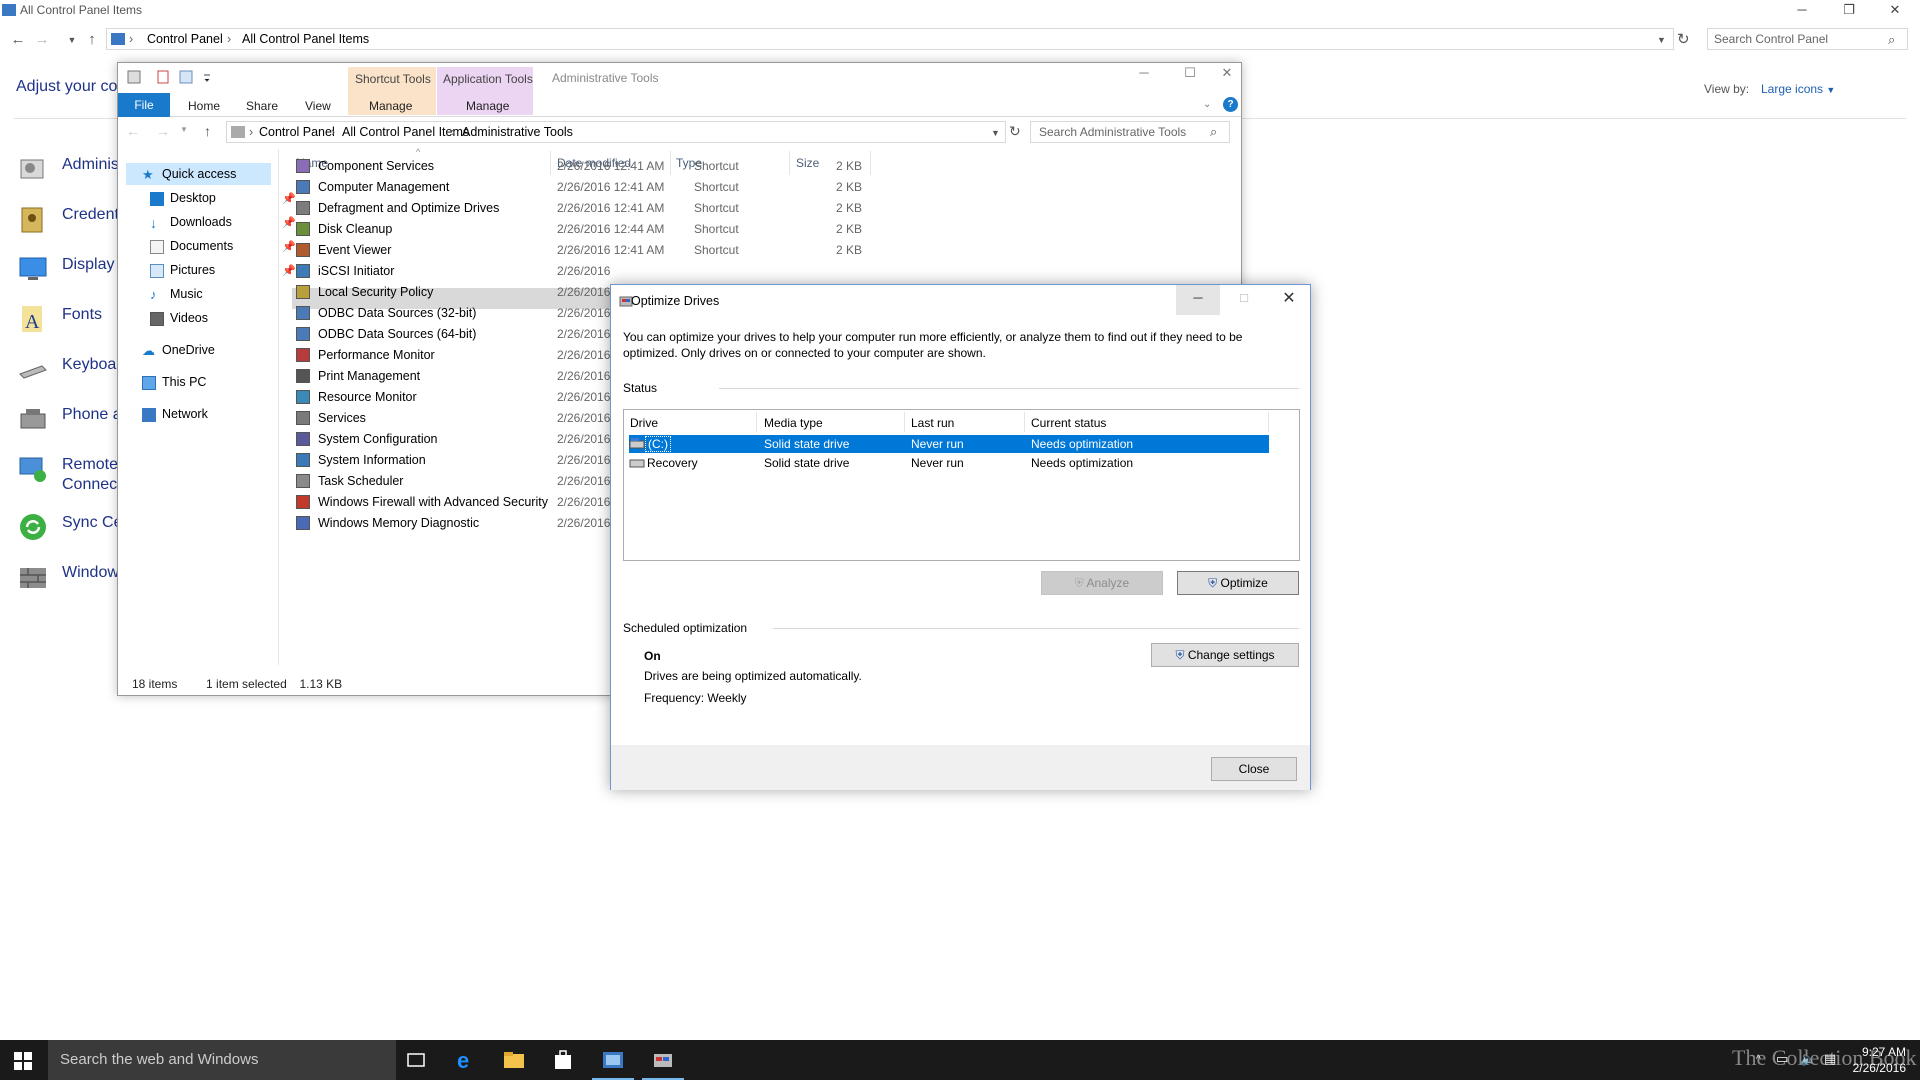 The image size is (1920, 1080). Describe the element at coordinates (186, 294) in the screenshot. I see `nav-label: Music` at that location.